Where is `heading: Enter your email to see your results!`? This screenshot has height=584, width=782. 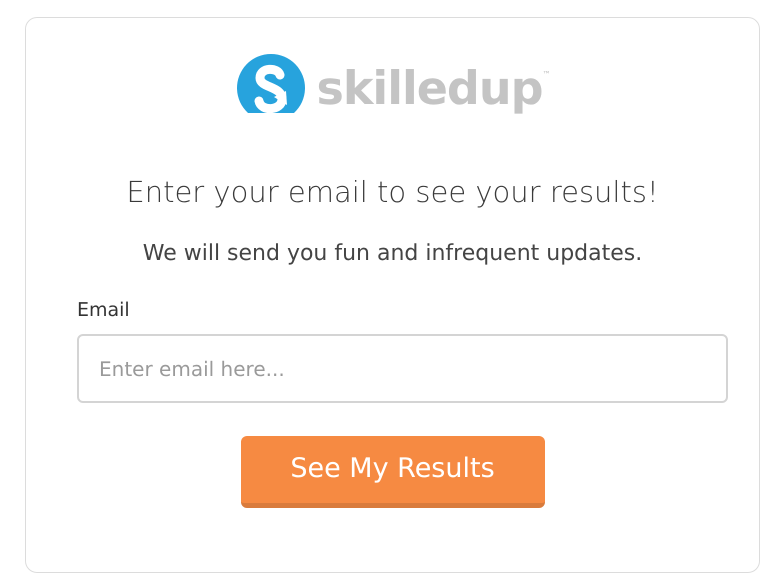 heading: Enter your email to see your results! is located at coordinates (392, 192).